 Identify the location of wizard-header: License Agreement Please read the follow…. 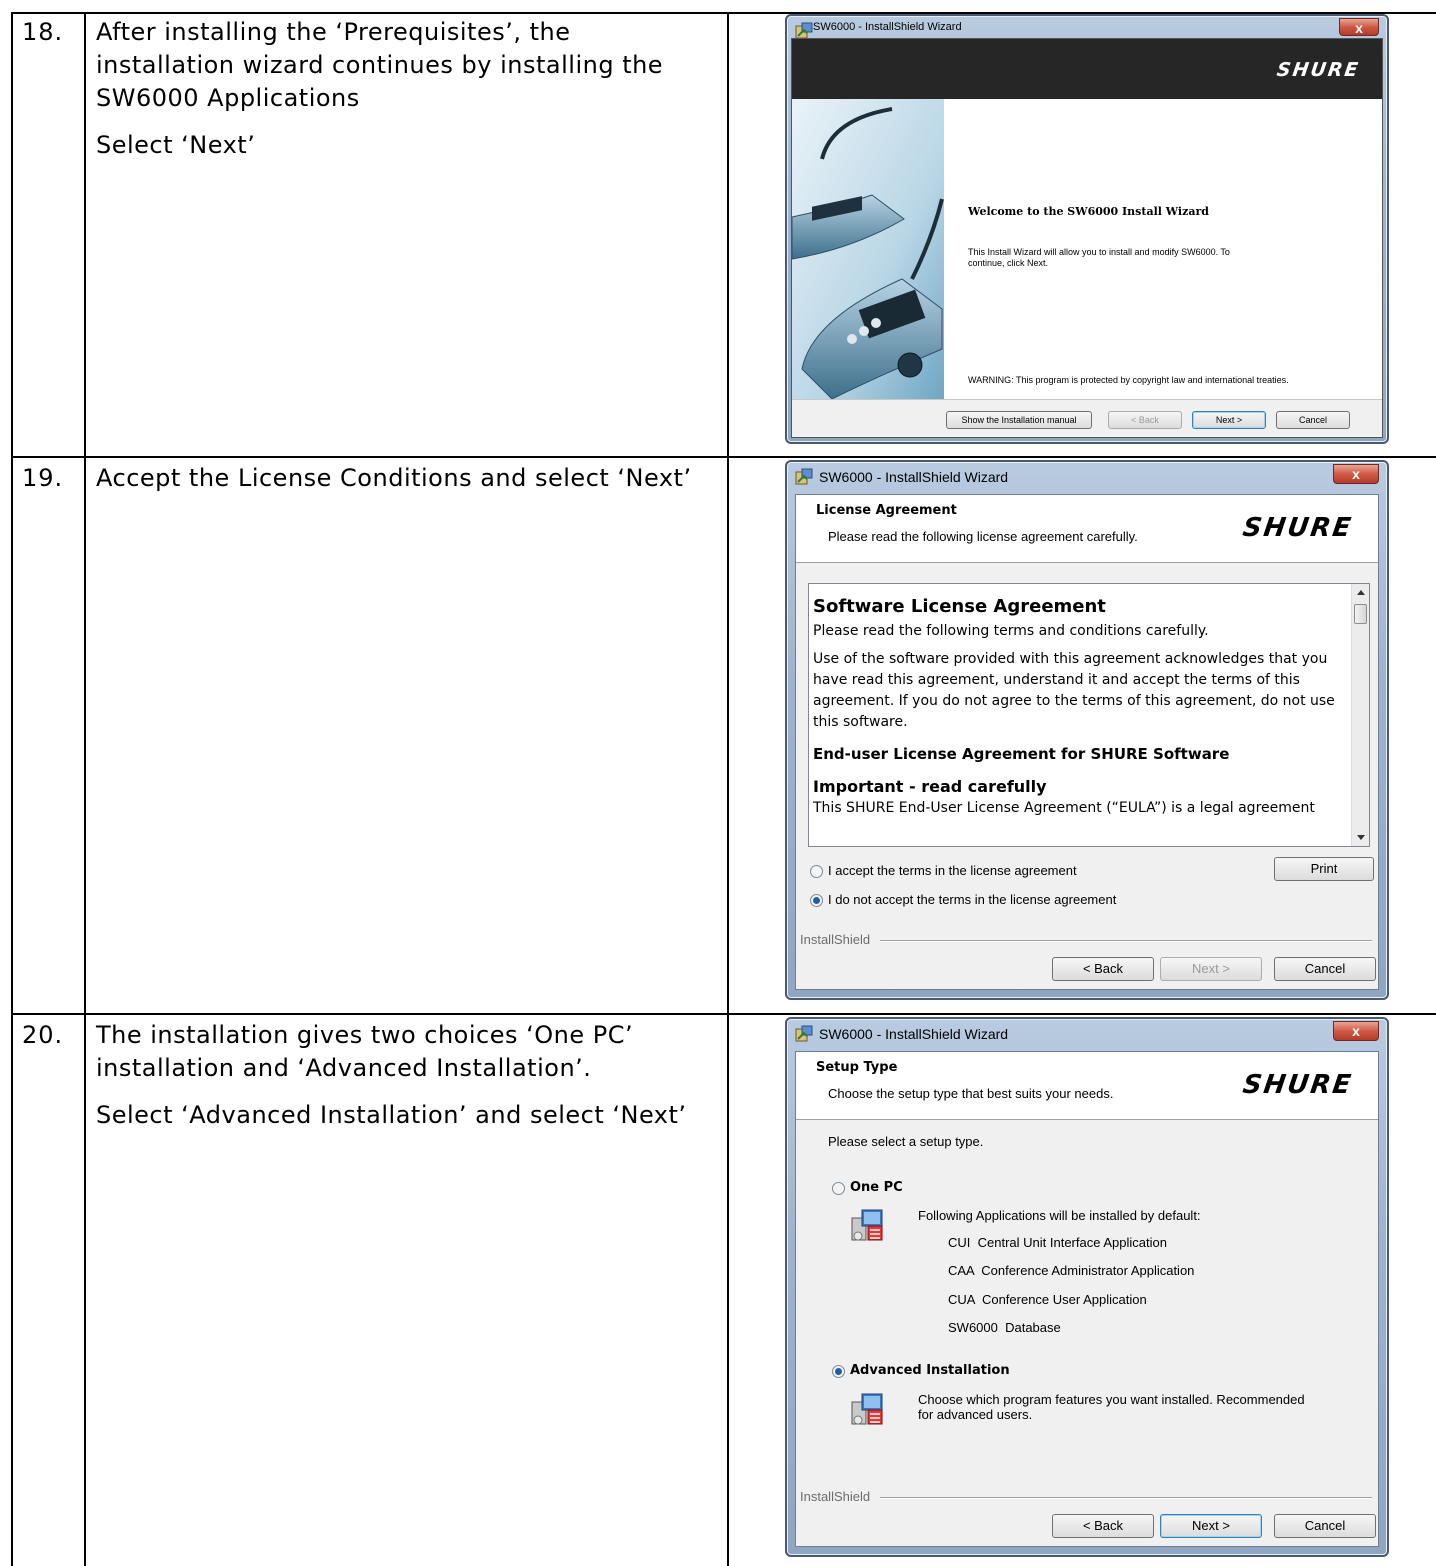
(1087, 529).